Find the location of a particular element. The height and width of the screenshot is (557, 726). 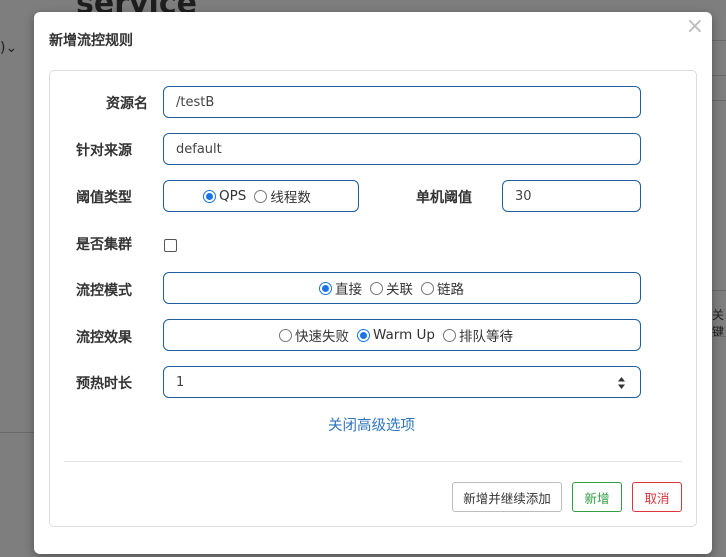

radio-fast-fail: 快速失败 is located at coordinates (314, 335).